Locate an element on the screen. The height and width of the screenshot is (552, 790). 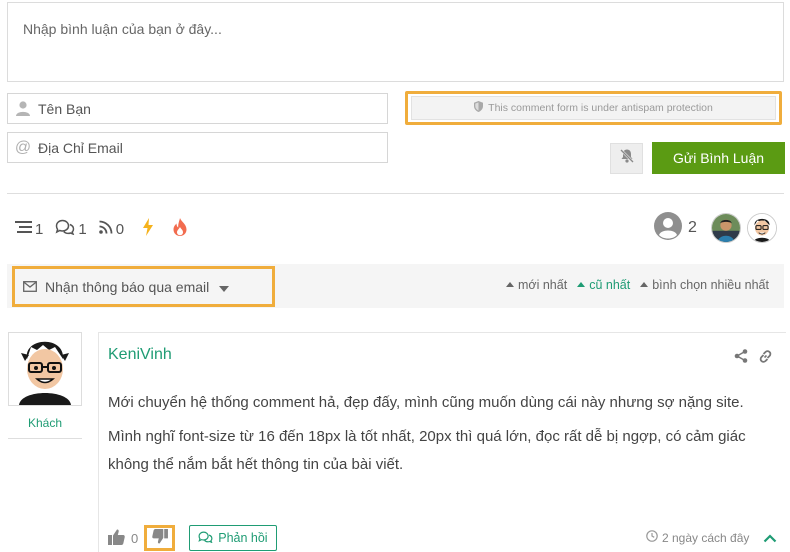
link-icon is located at coordinates (765, 359).